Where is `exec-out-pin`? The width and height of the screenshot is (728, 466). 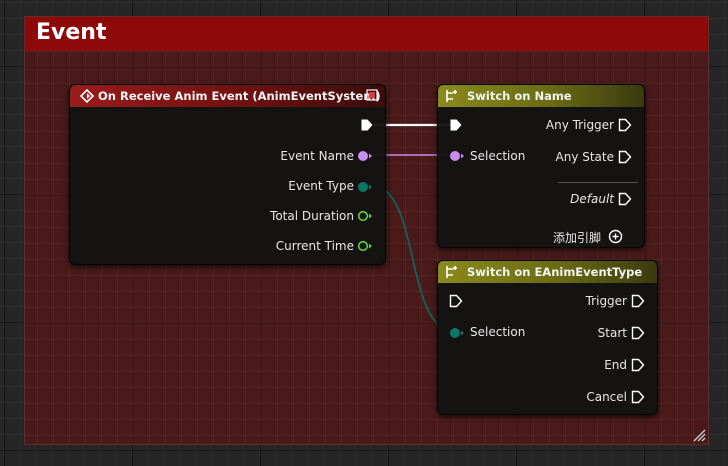
exec-out-pin is located at coordinates (367, 125).